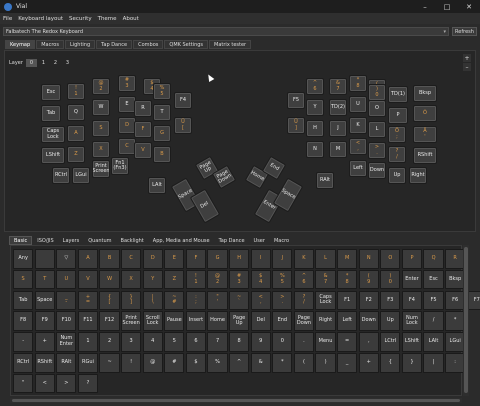  Describe the element at coordinates (239, 321) in the screenshot. I see `keycode-button: Page Up` at that location.